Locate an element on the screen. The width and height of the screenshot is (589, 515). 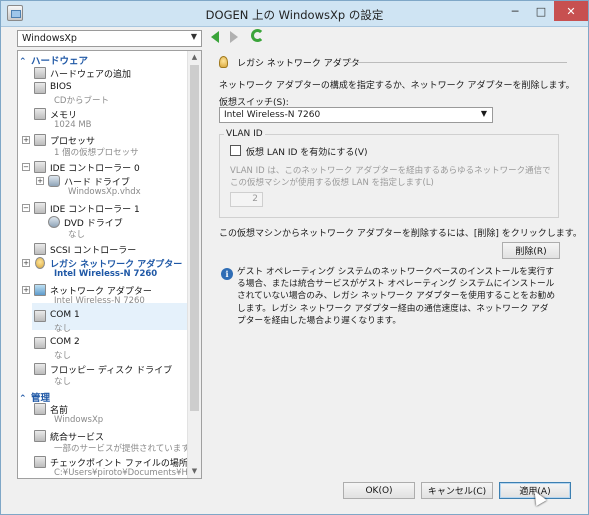
back-arrow-icon is located at coordinates (215, 37).